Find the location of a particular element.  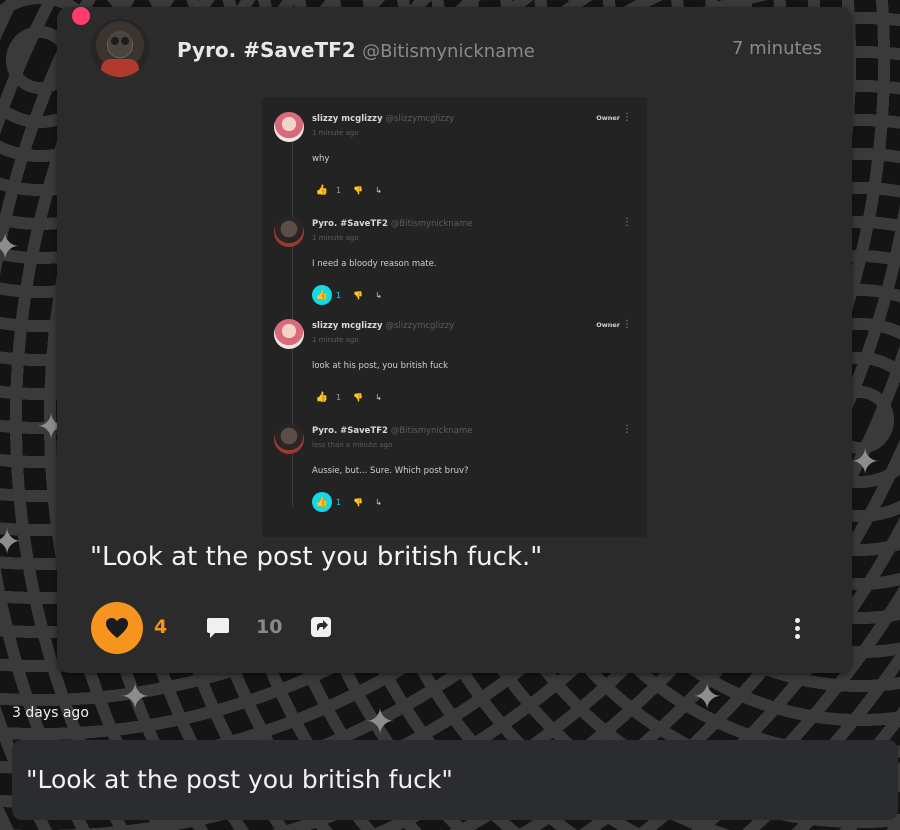

description-box: "Look at the post you british fuck" is located at coordinates (455, 780).